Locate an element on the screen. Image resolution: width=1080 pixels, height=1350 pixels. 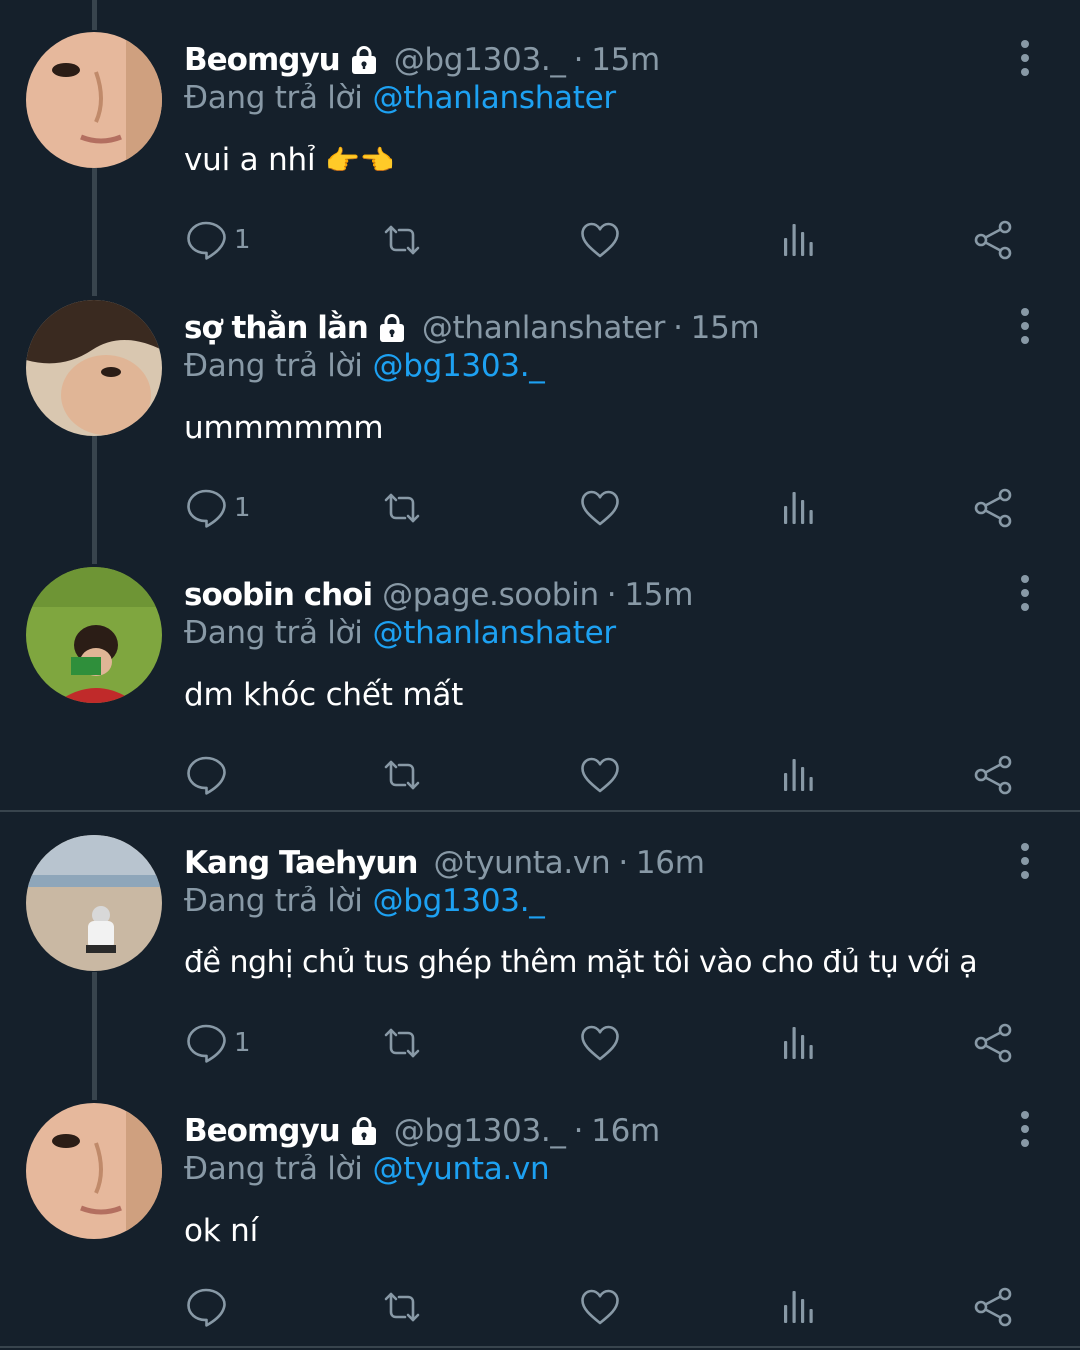
reply-to-link: @tyunta.vn is located at coordinates (461, 1169).